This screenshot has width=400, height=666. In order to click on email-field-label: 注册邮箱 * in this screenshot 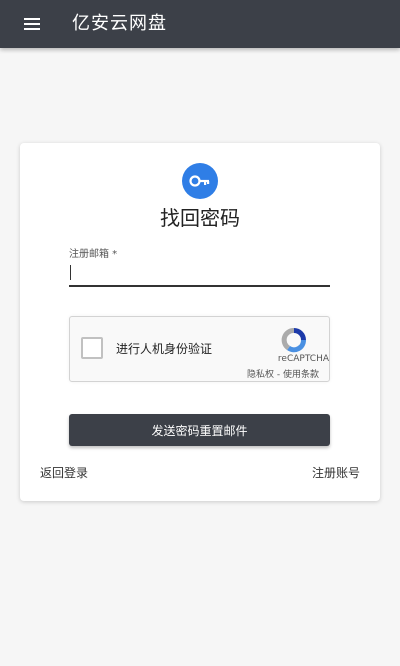, I will do `click(93, 254)`.